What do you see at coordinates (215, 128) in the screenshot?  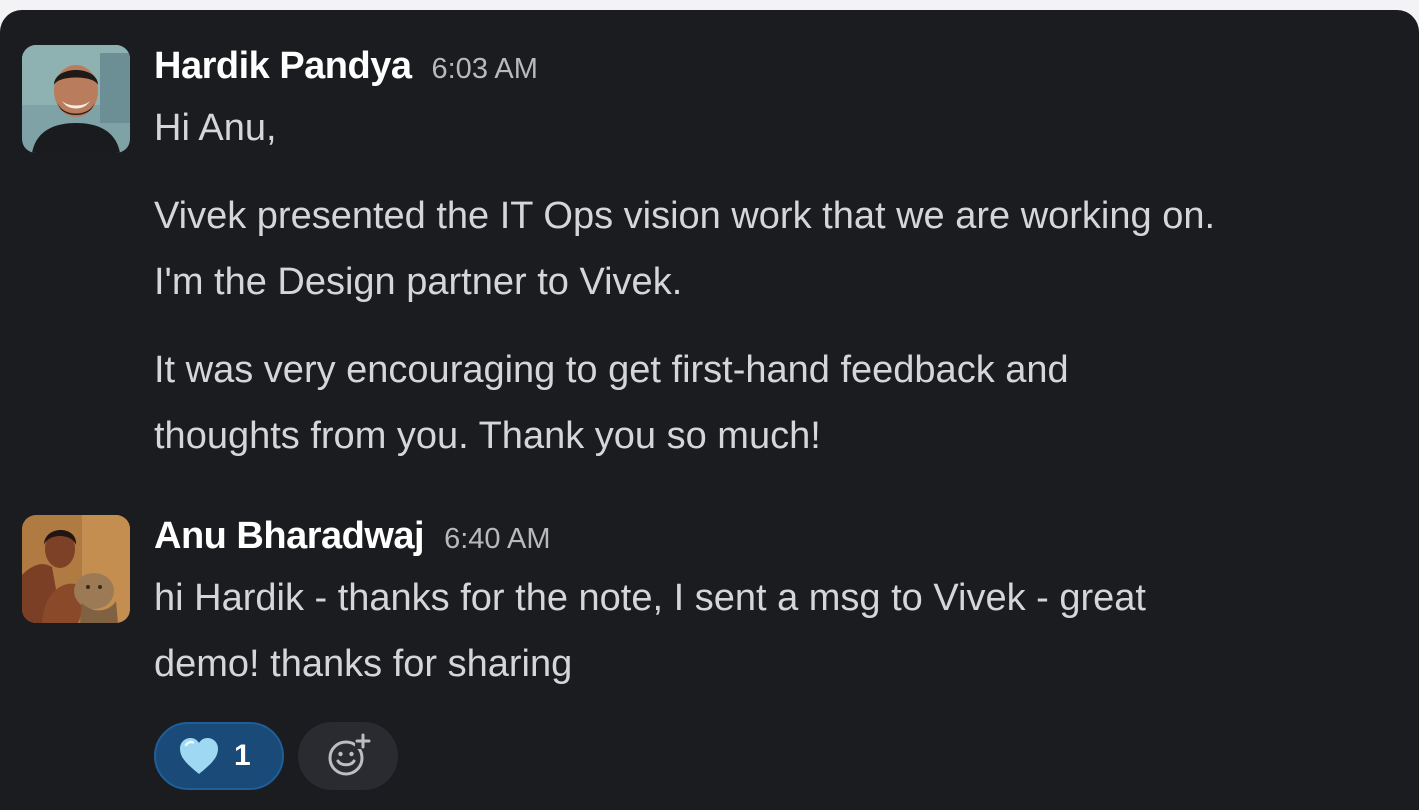 I see `message-line: Hi Anu,` at bounding box center [215, 128].